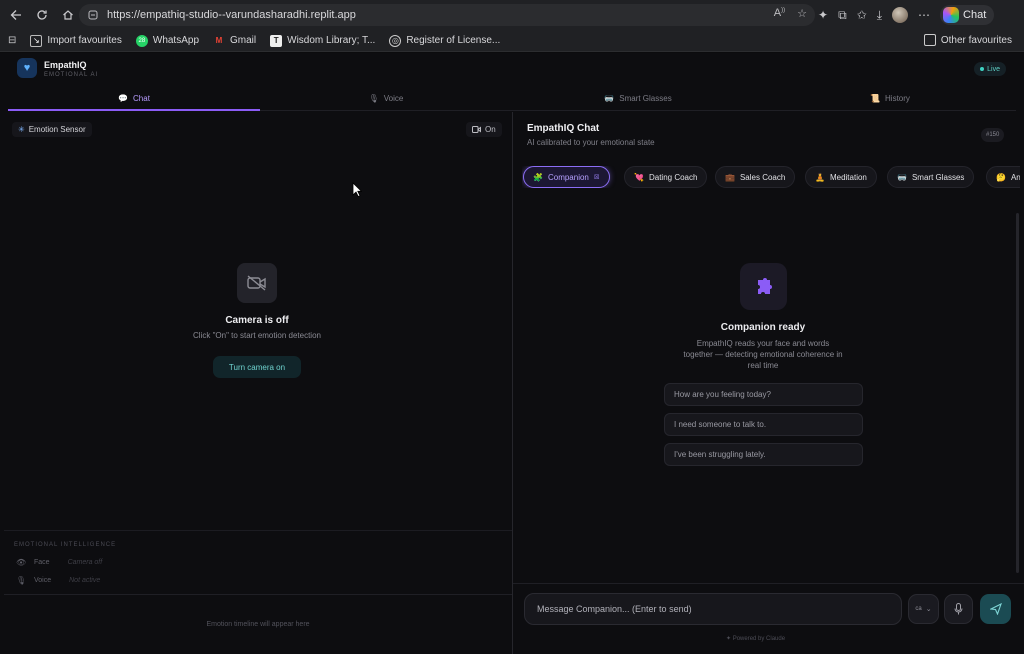 The image size is (1024, 654). I want to click on tab-smart-glasses: 🥽 Smart Glasses, so click(638, 99).